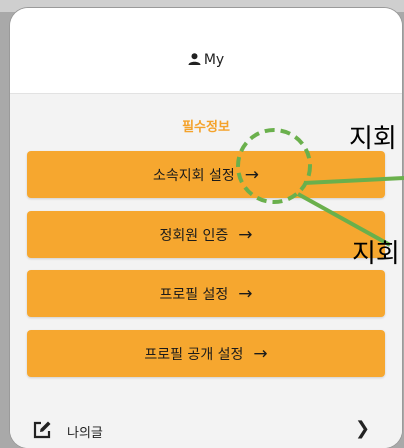 The height and width of the screenshot is (448, 404). Describe the element at coordinates (320, 187) in the screenshot. I see `annotation-overlay` at that location.